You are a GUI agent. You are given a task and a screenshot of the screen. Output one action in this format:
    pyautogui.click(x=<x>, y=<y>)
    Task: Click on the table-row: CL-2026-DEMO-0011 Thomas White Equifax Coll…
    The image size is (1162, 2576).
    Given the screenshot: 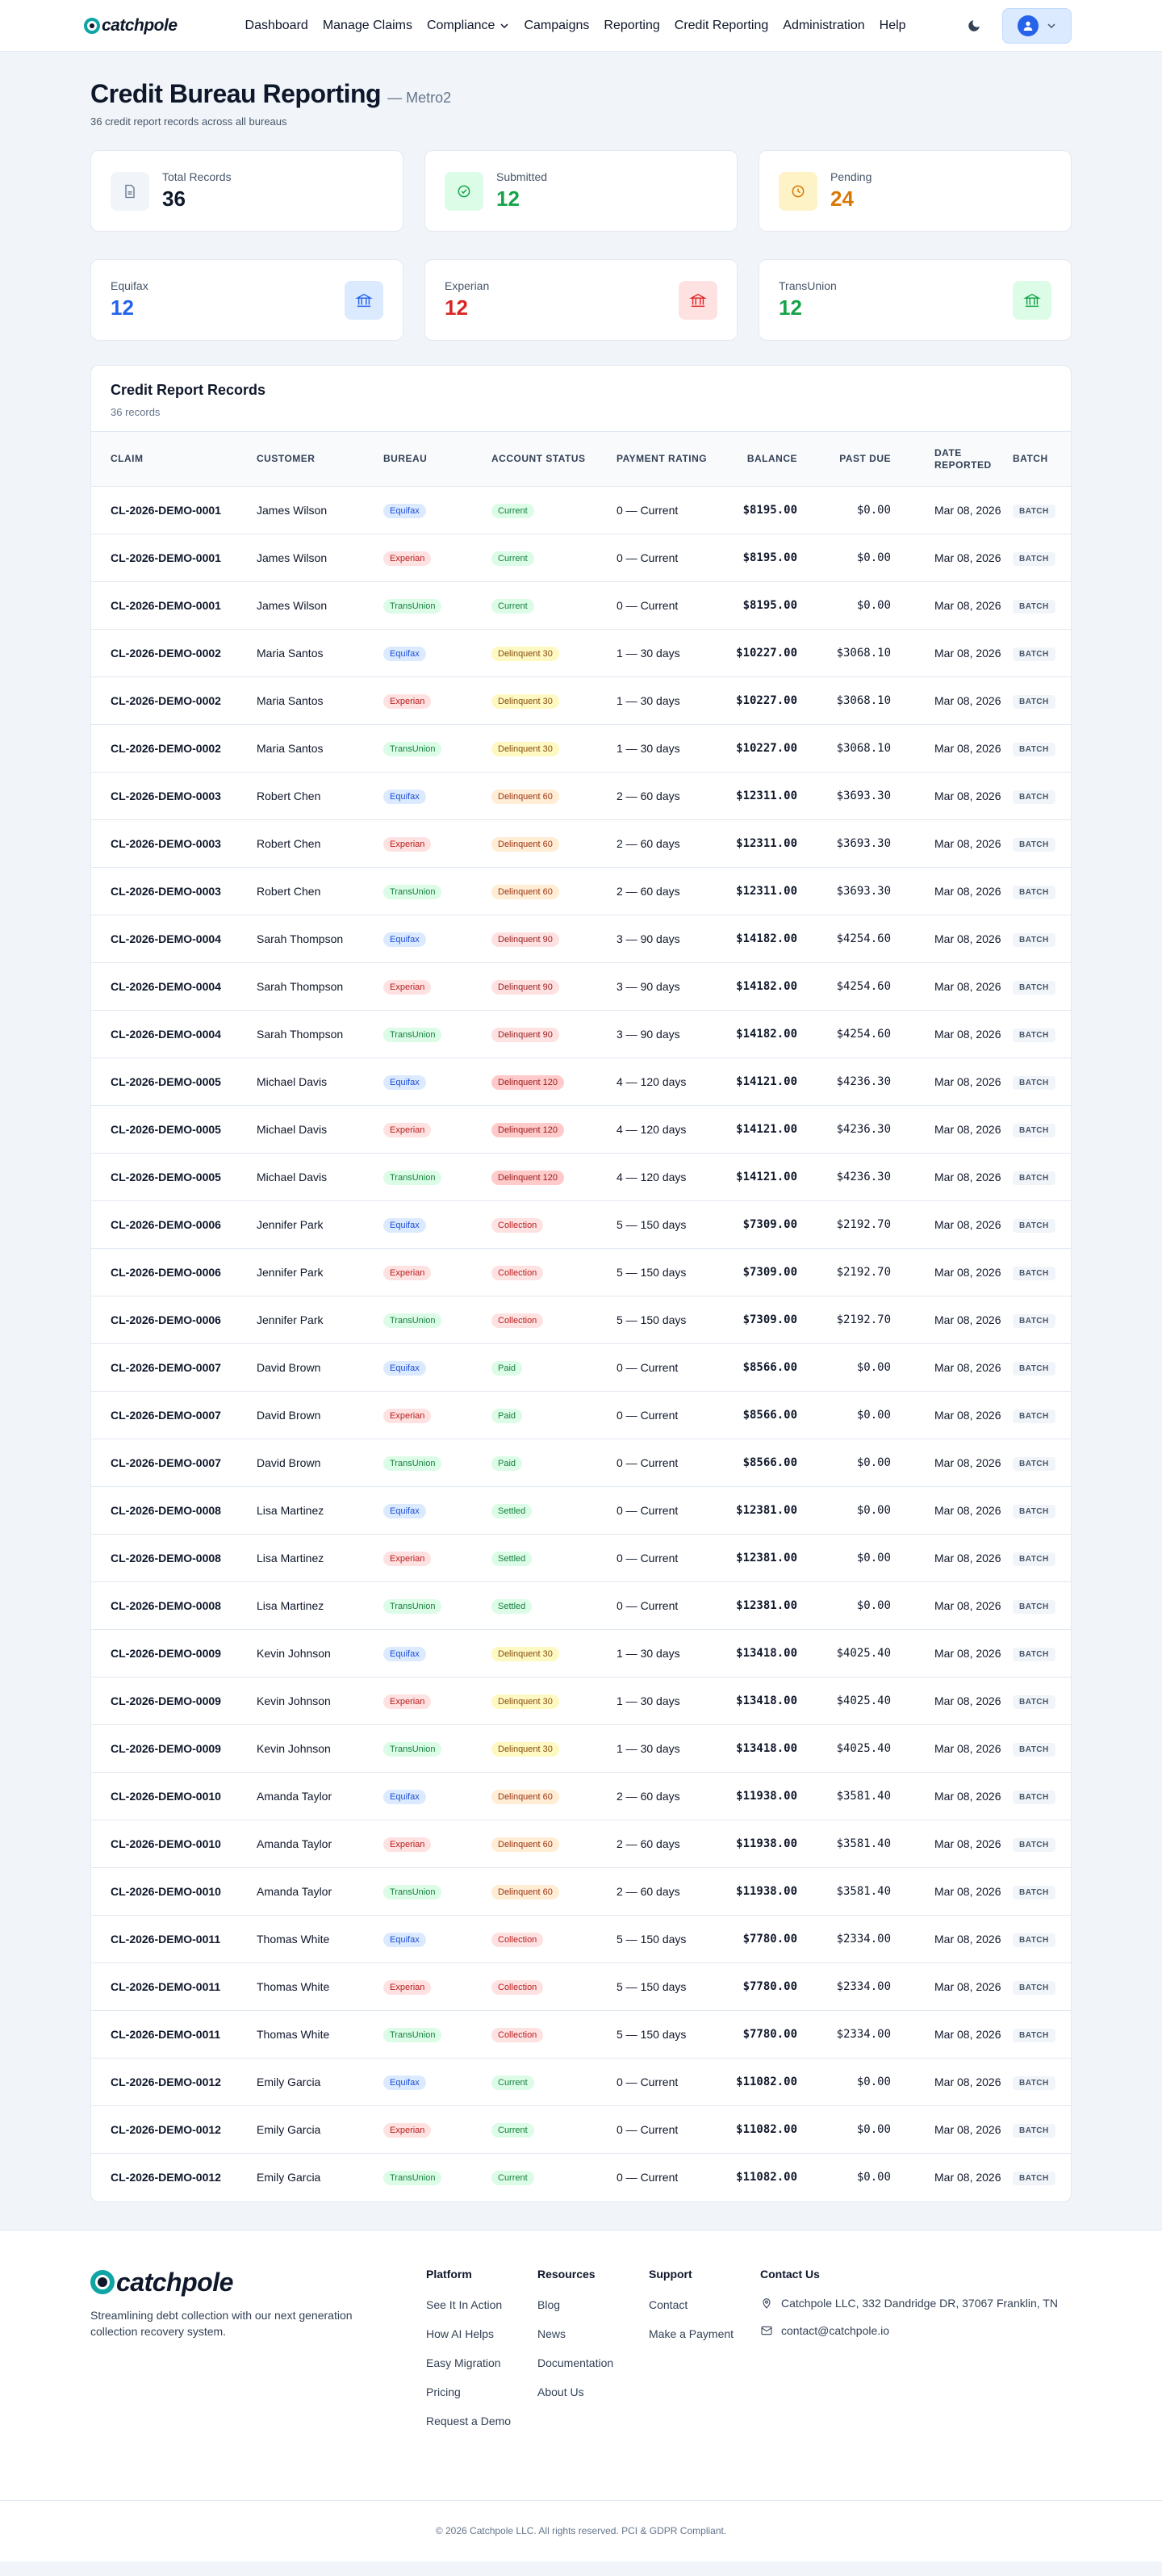 What is the action you would take?
    pyautogui.click(x=581, y=1939)
    